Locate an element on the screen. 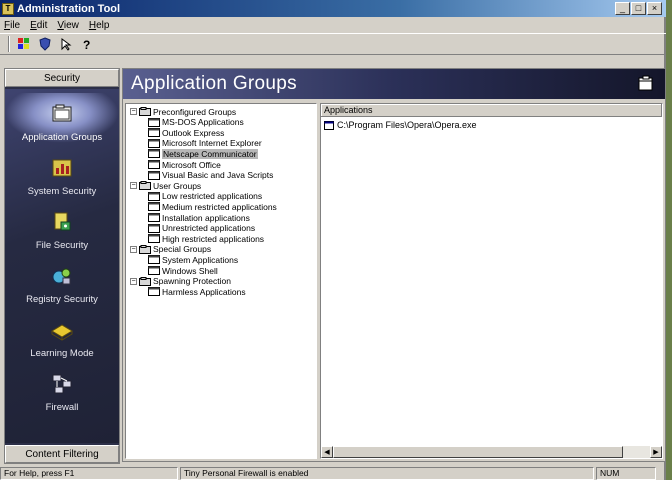 The image size is (672, 480). tree-group: − Preconfigured Groups is located at coordinates (183, 111).